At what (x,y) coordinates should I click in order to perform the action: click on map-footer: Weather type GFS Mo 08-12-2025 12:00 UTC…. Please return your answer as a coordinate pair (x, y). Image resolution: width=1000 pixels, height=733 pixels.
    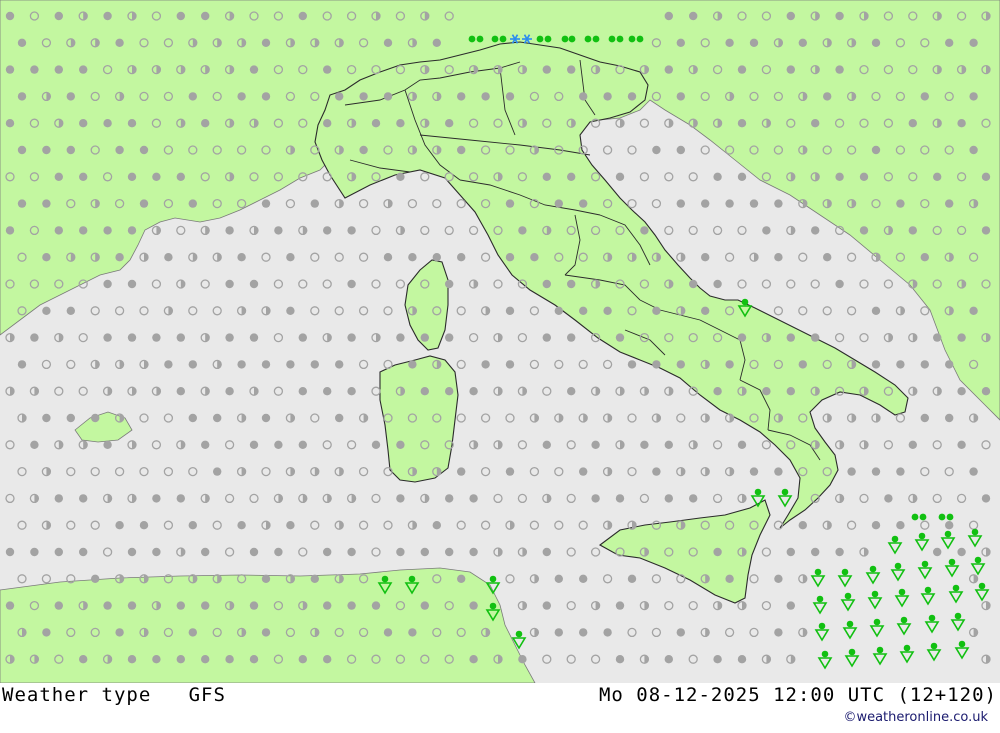
    Looking at the image, I should click on (500, 708).